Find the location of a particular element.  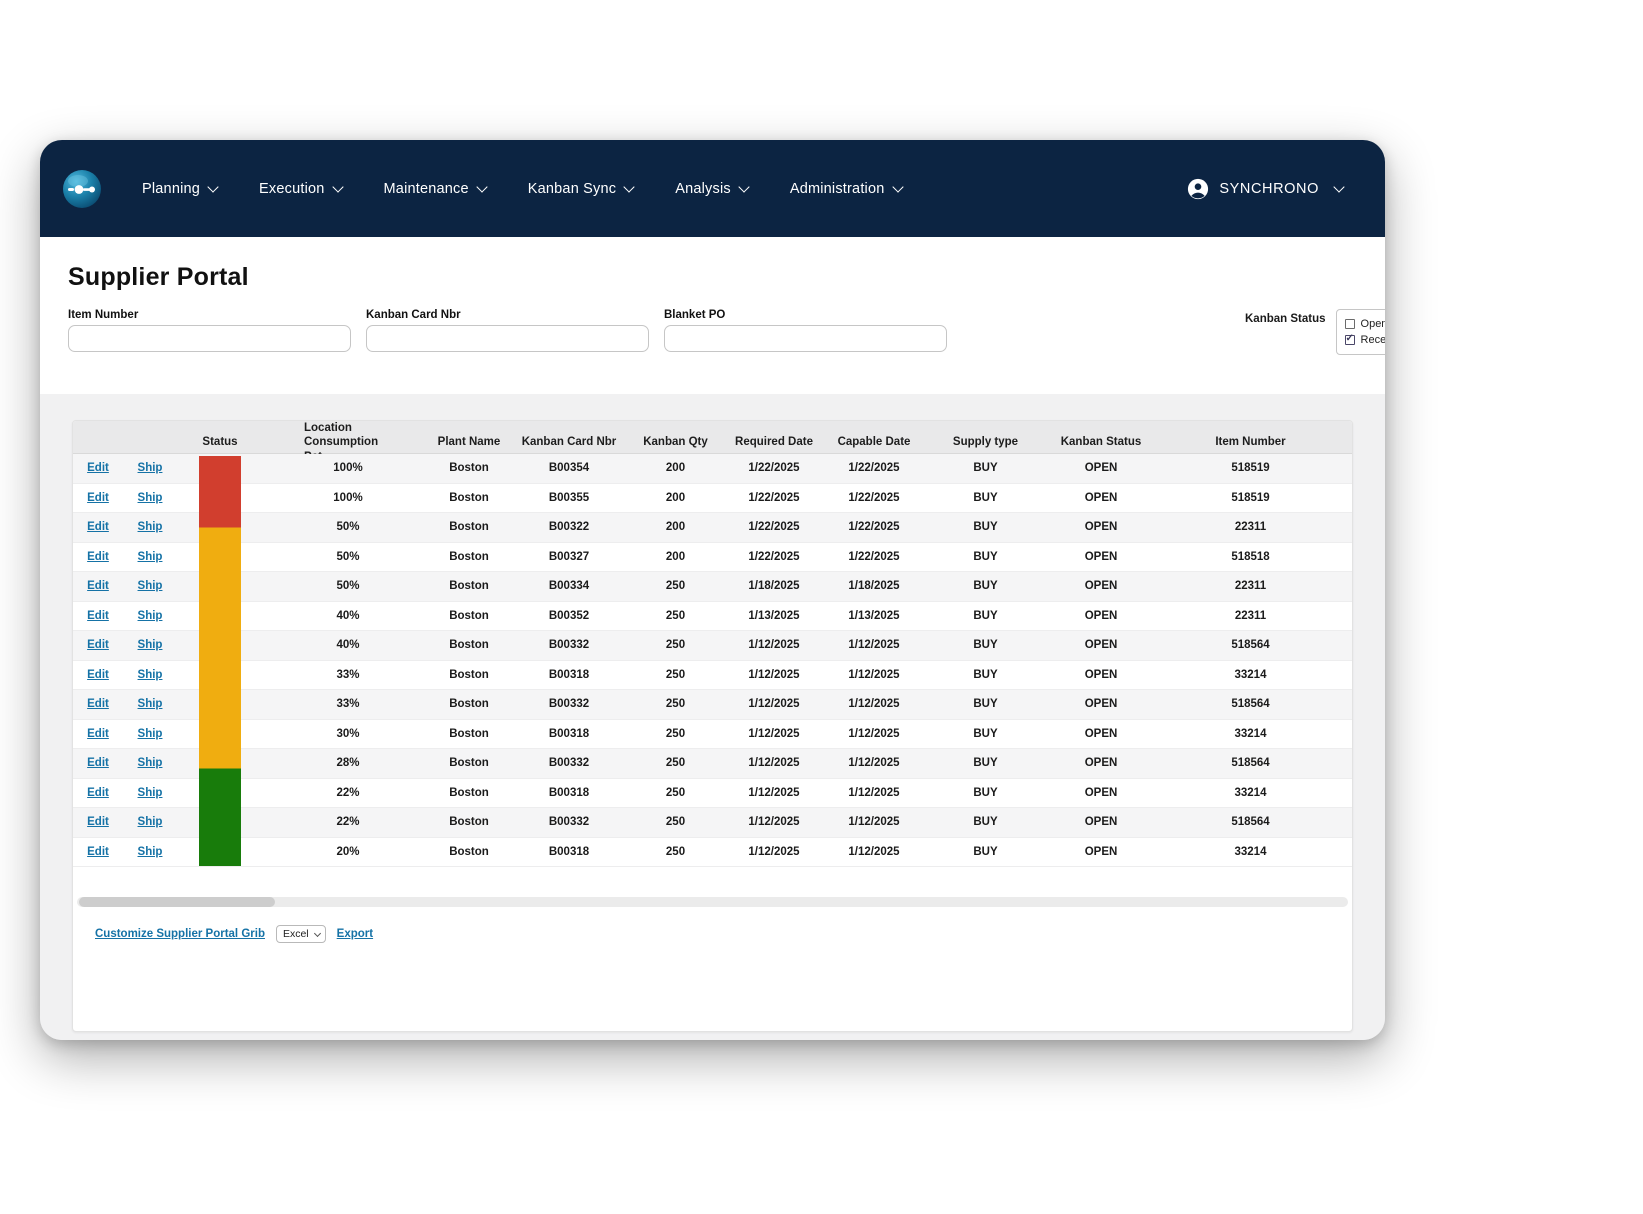

cell-req: 1/22/2025 is located at coordinates (774, 468).